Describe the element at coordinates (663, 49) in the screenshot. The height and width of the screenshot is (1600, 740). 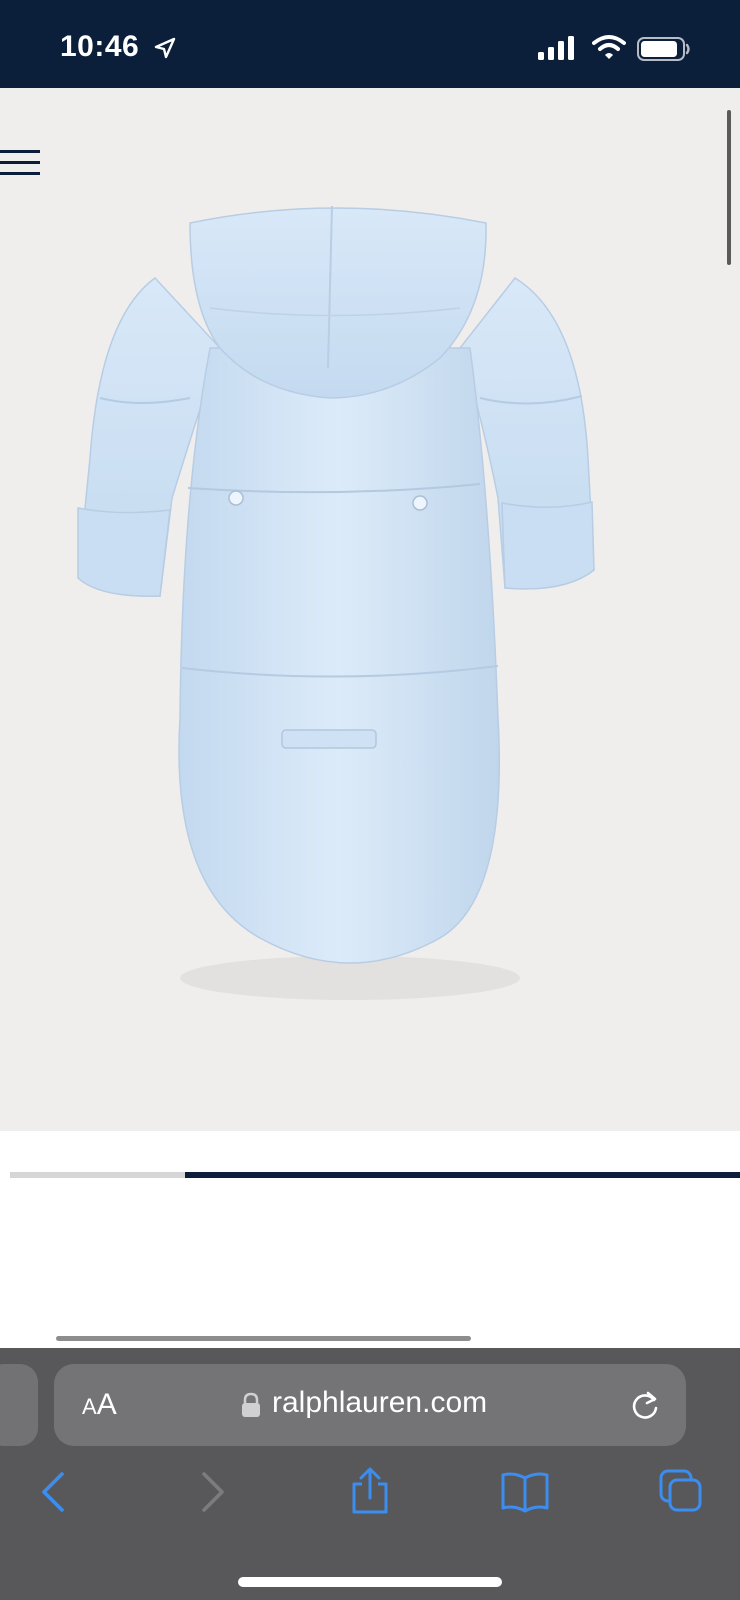
I see `battery-icon` at that location.